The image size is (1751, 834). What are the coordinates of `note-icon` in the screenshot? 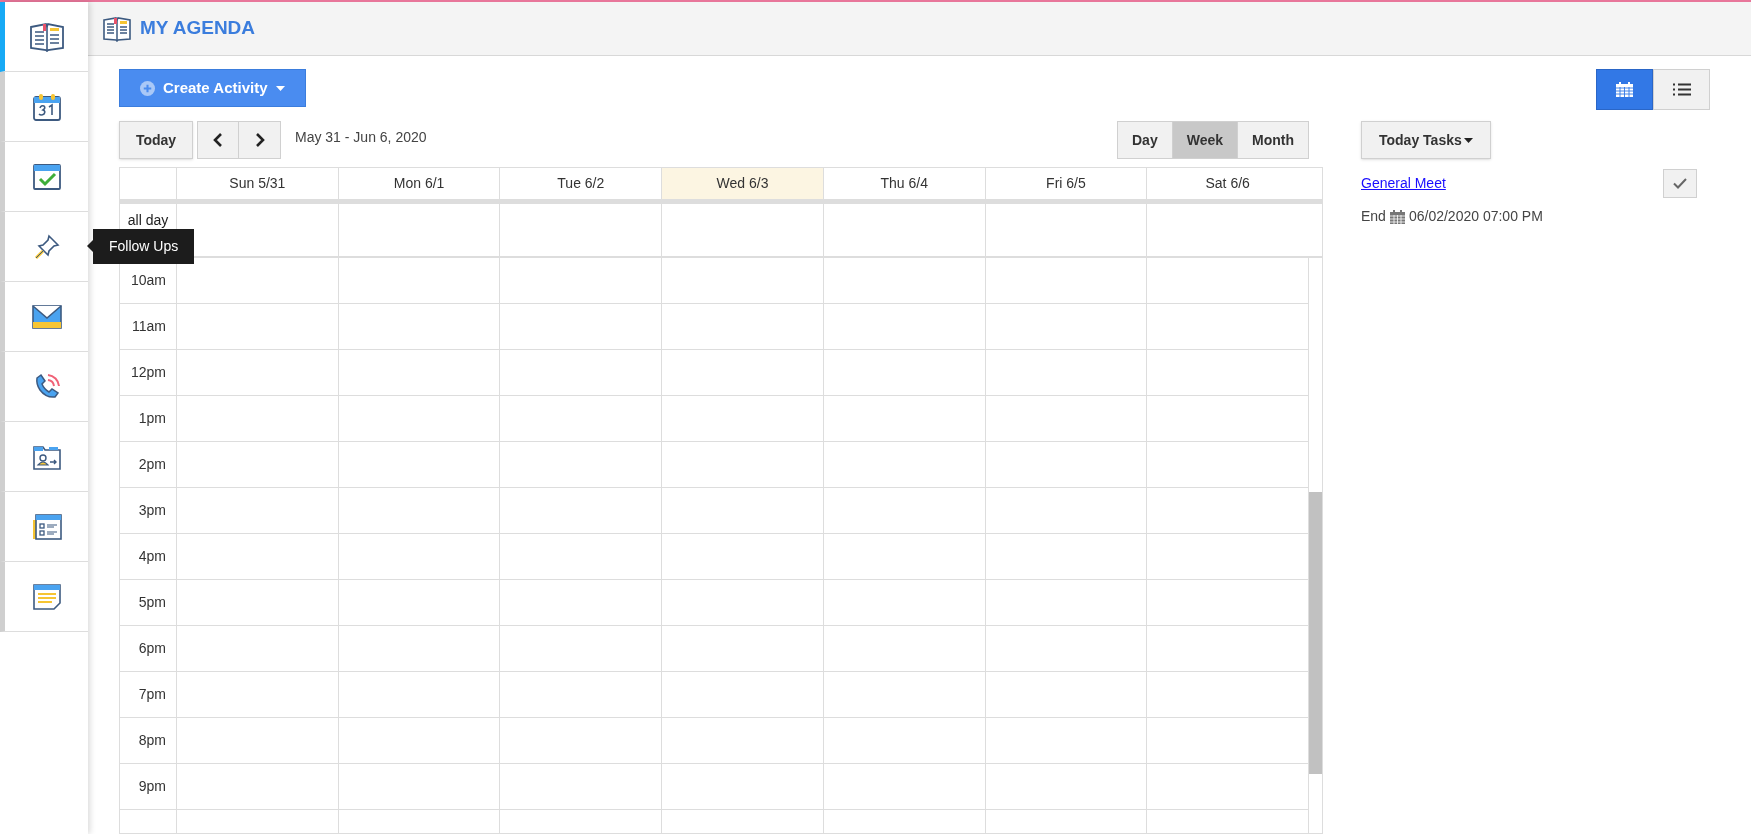 It's located at (46, 596).